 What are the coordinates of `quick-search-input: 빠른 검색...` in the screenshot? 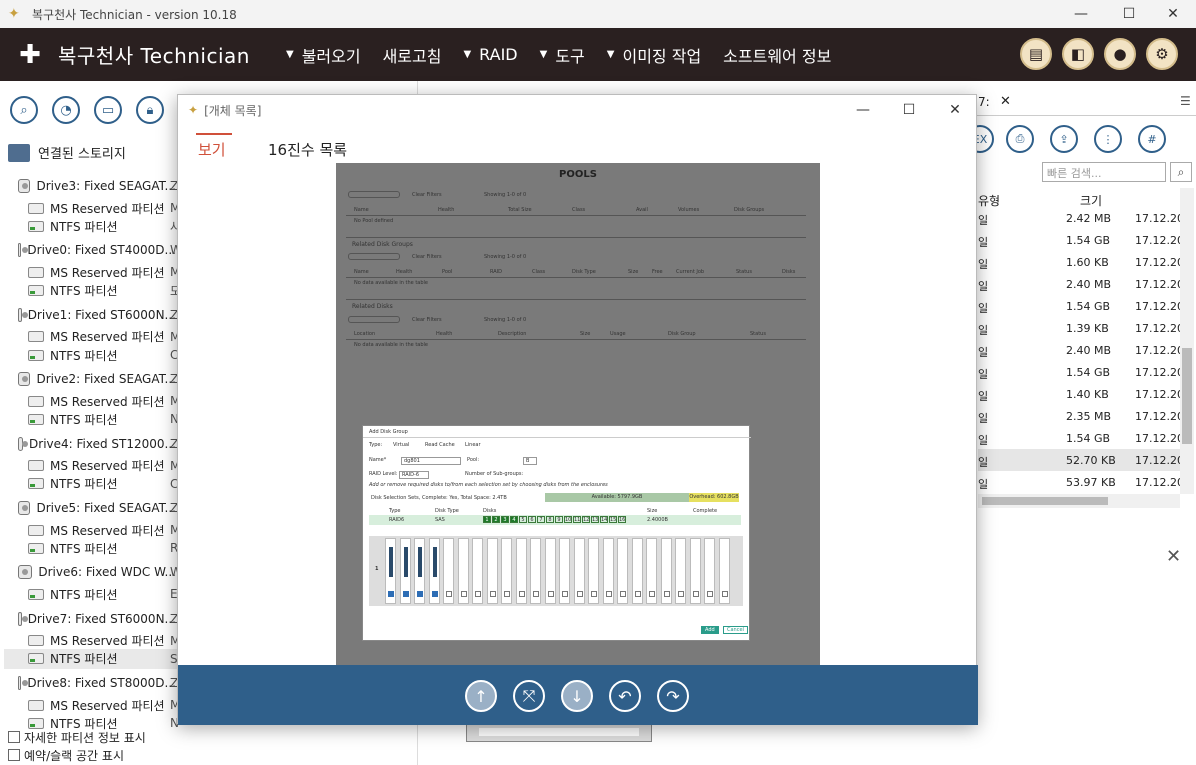 It's located at (1104, 172).